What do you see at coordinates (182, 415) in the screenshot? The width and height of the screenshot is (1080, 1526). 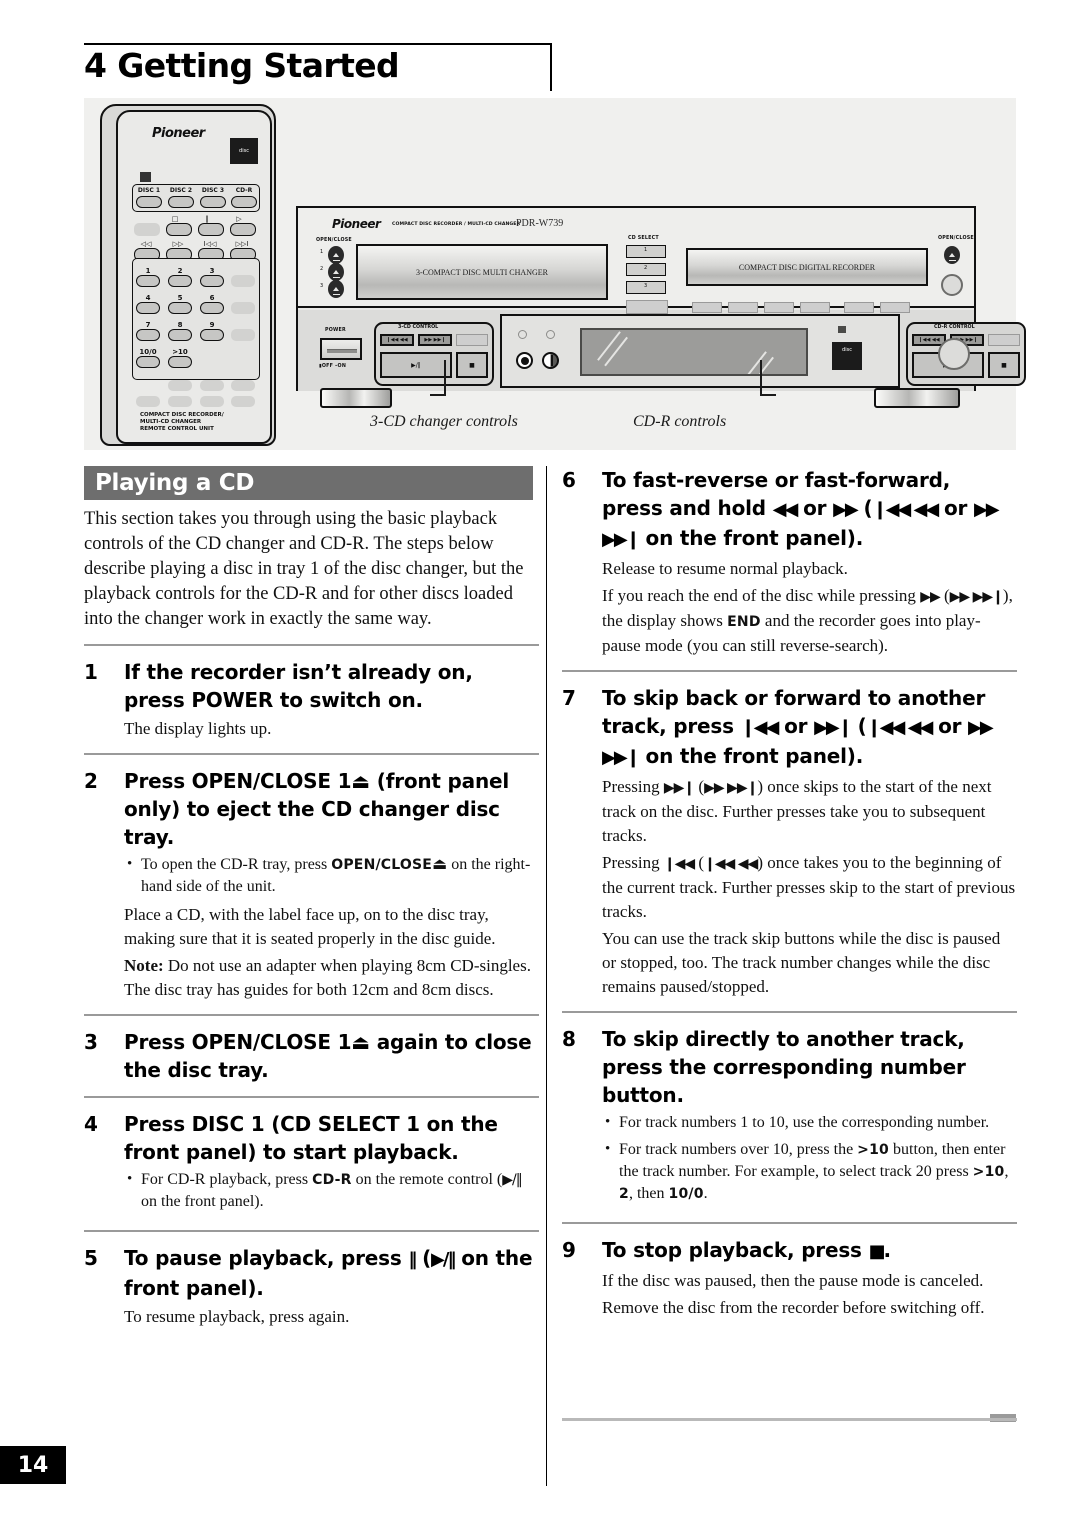 I see `remote-footer-line-1: COMPACT DISC RECORDER/` at bounding box center [182, 415].